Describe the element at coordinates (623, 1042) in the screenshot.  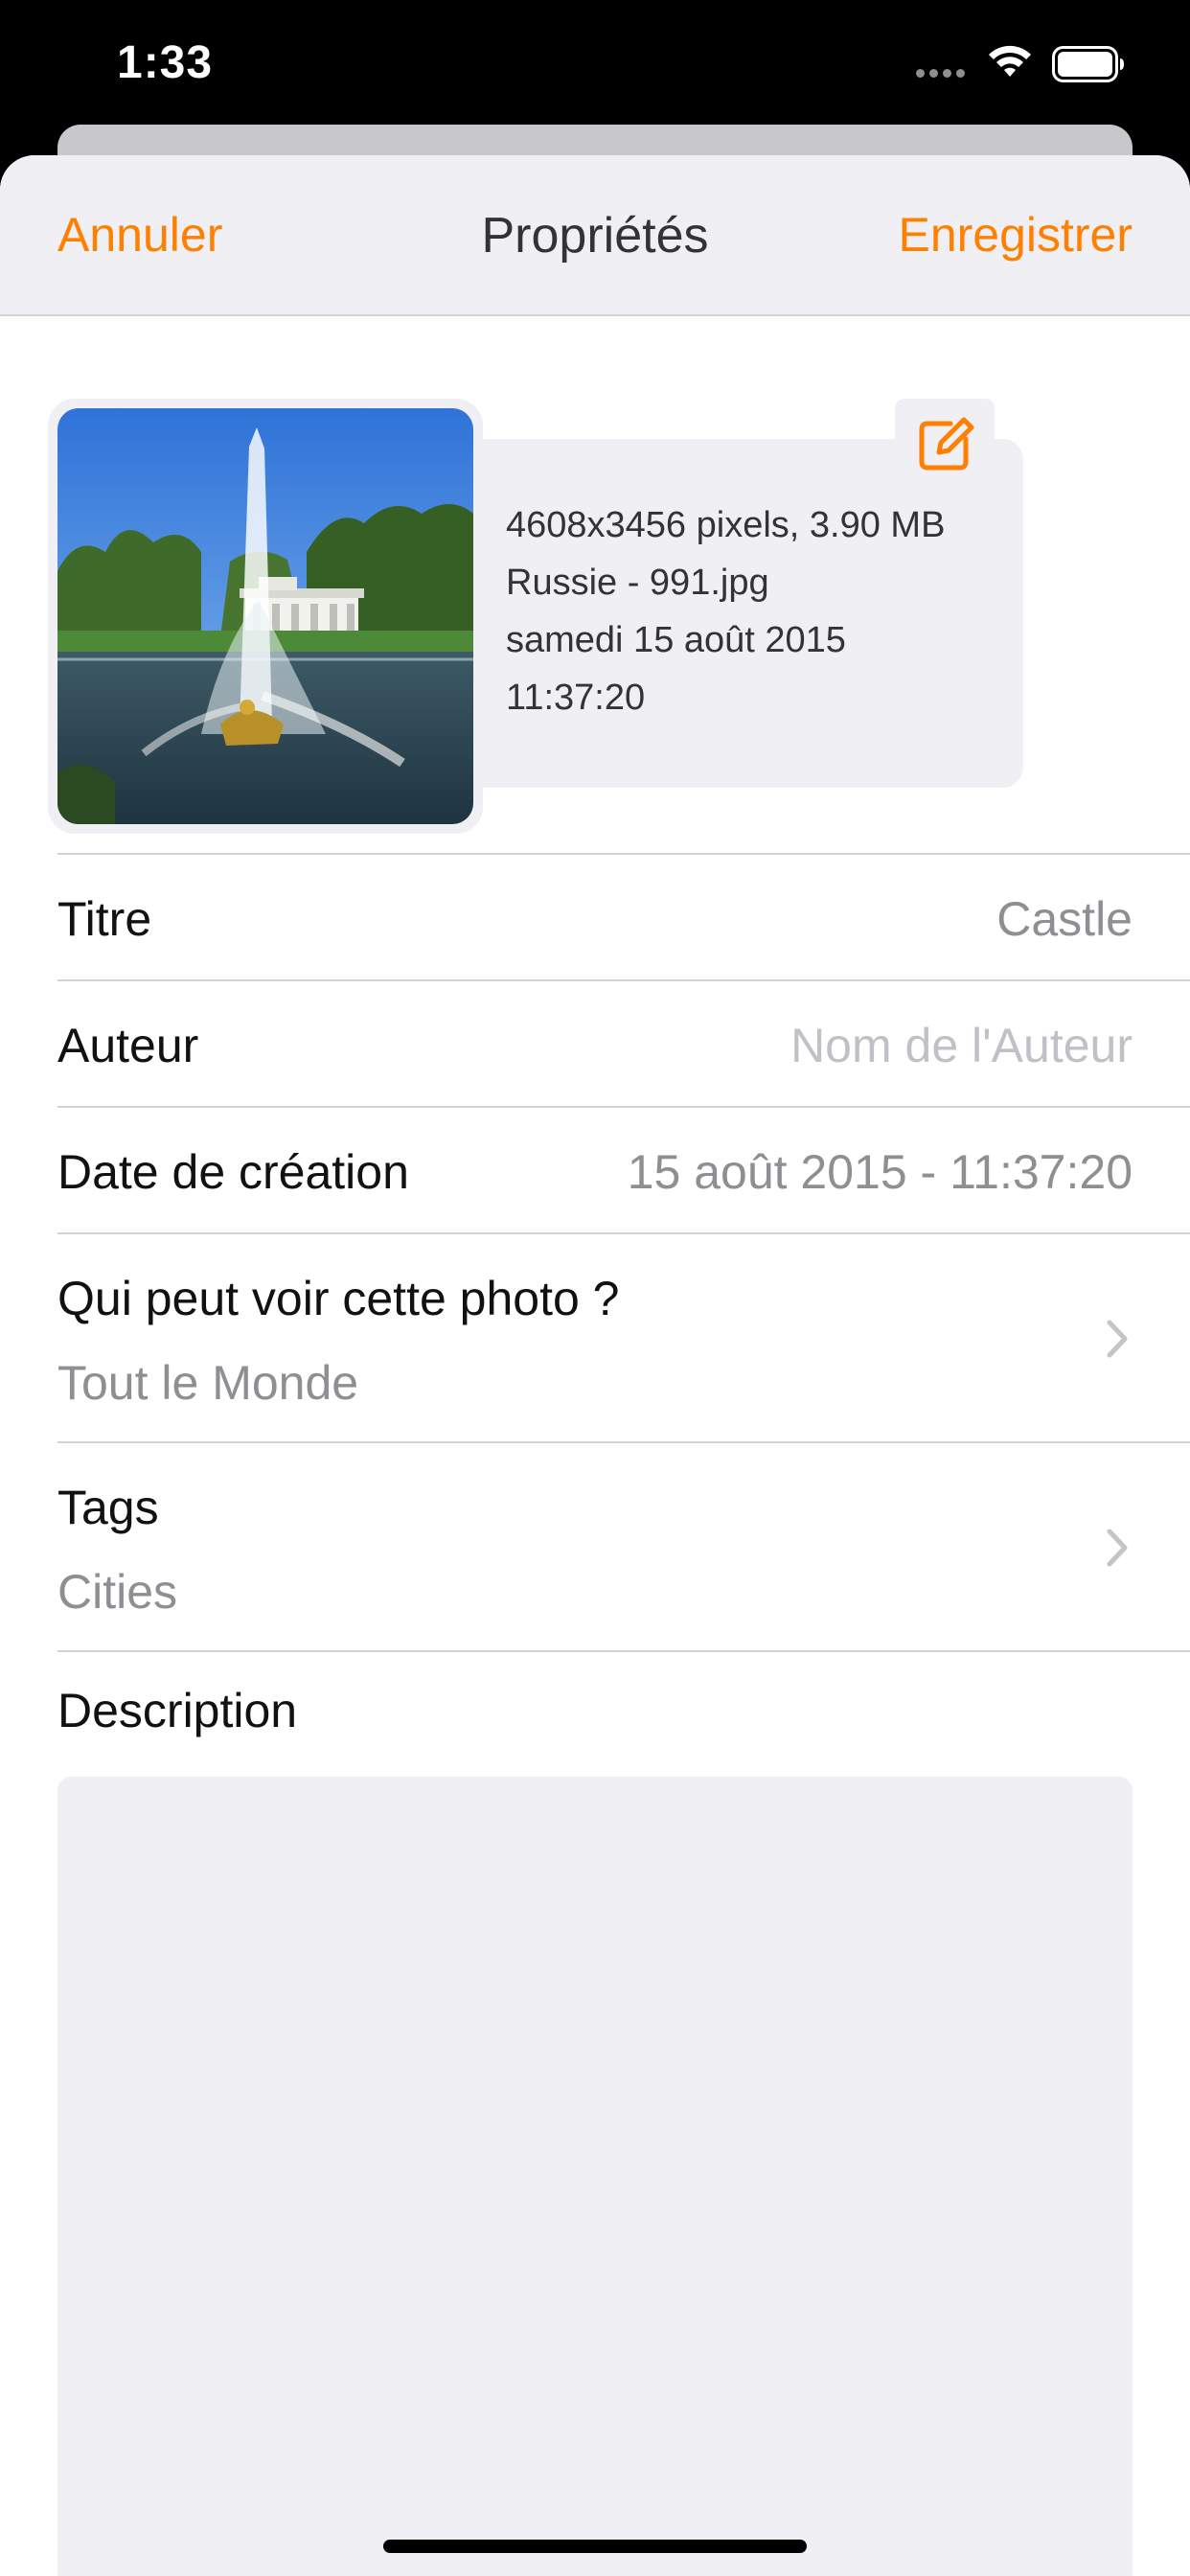
I see `author-row: Auteur Nom de l'Auteur` at that location.